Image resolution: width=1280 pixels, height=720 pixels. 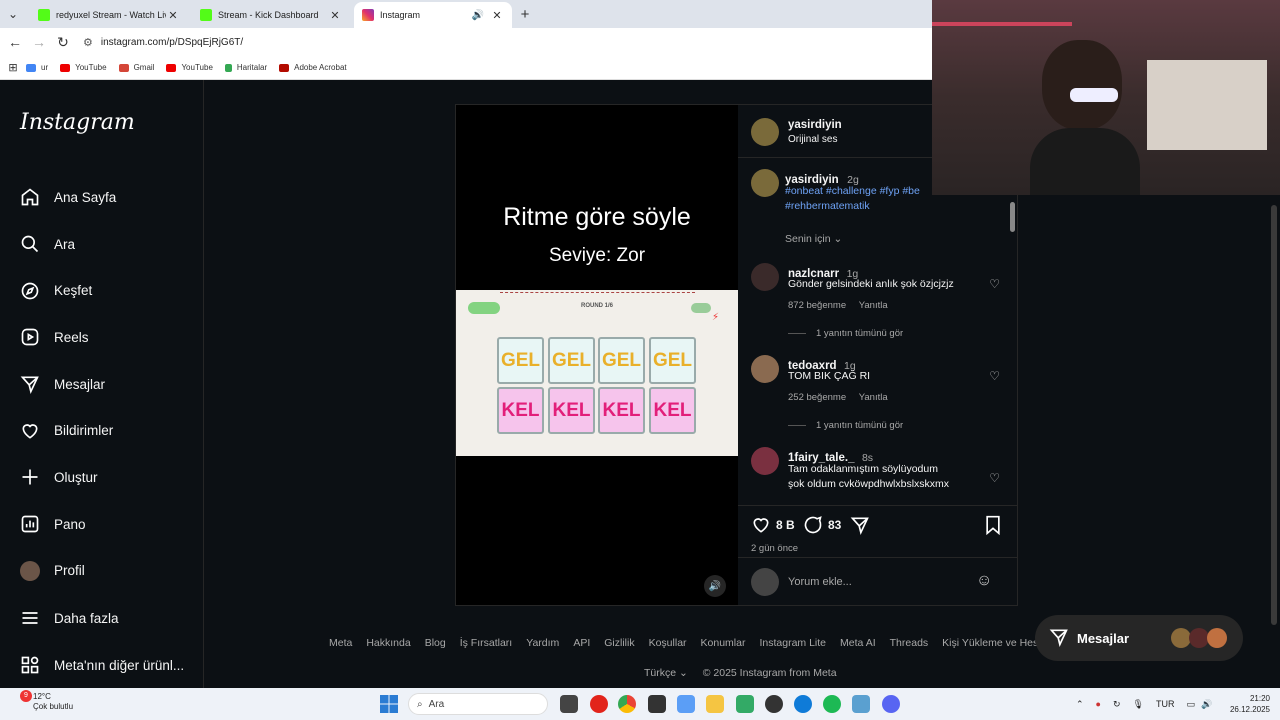 What do you see at coordinates (245, 67) in the screenshot?
I see `bookmark-maps: Haritalar` at bounding box center [245, 67].